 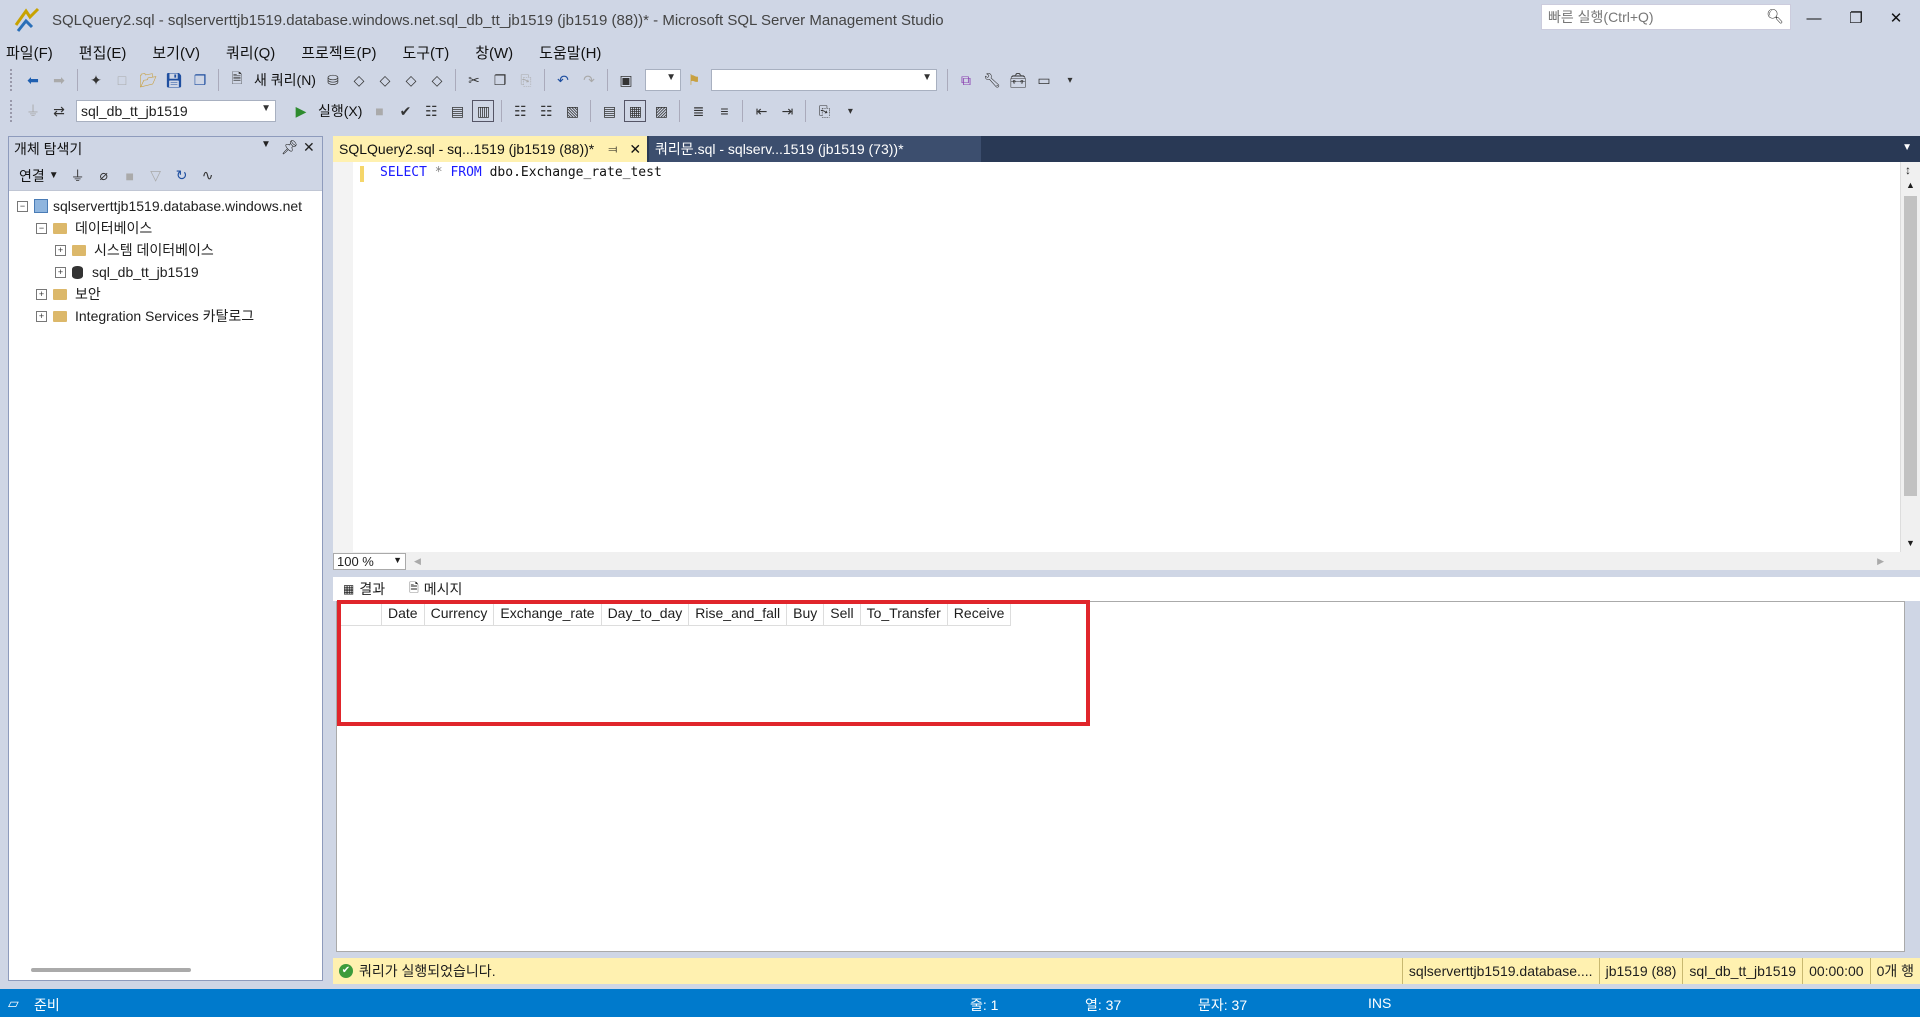 What do you see at coordinates (992, 80) in the screenshot?
I see `wrench-icon: 🔧︎` at bounding box center [992, 80].